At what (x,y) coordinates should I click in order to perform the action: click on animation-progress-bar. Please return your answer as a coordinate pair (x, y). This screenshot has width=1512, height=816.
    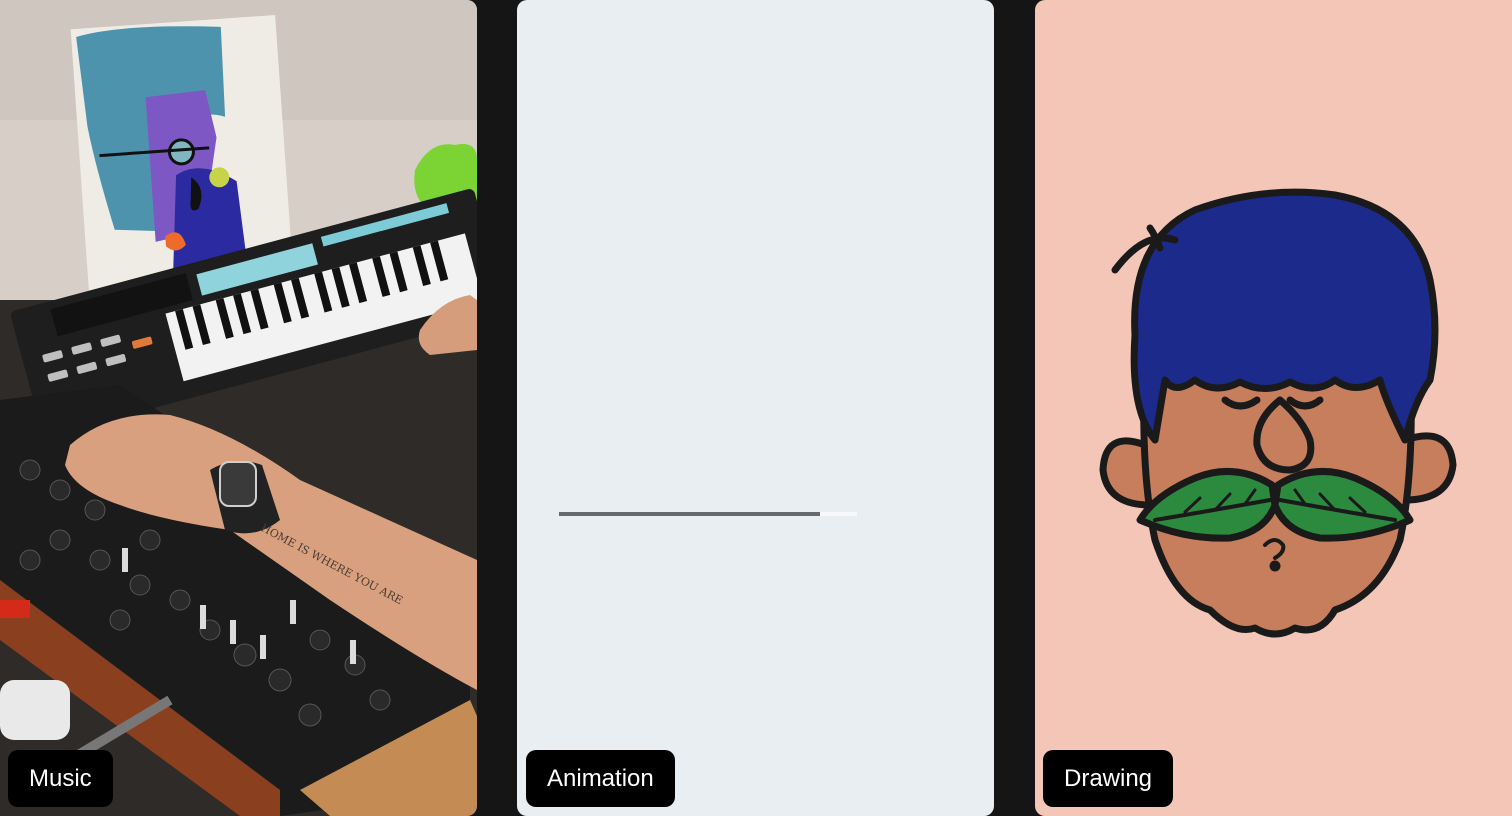
    Looking at the image, I should click on (708, 514).